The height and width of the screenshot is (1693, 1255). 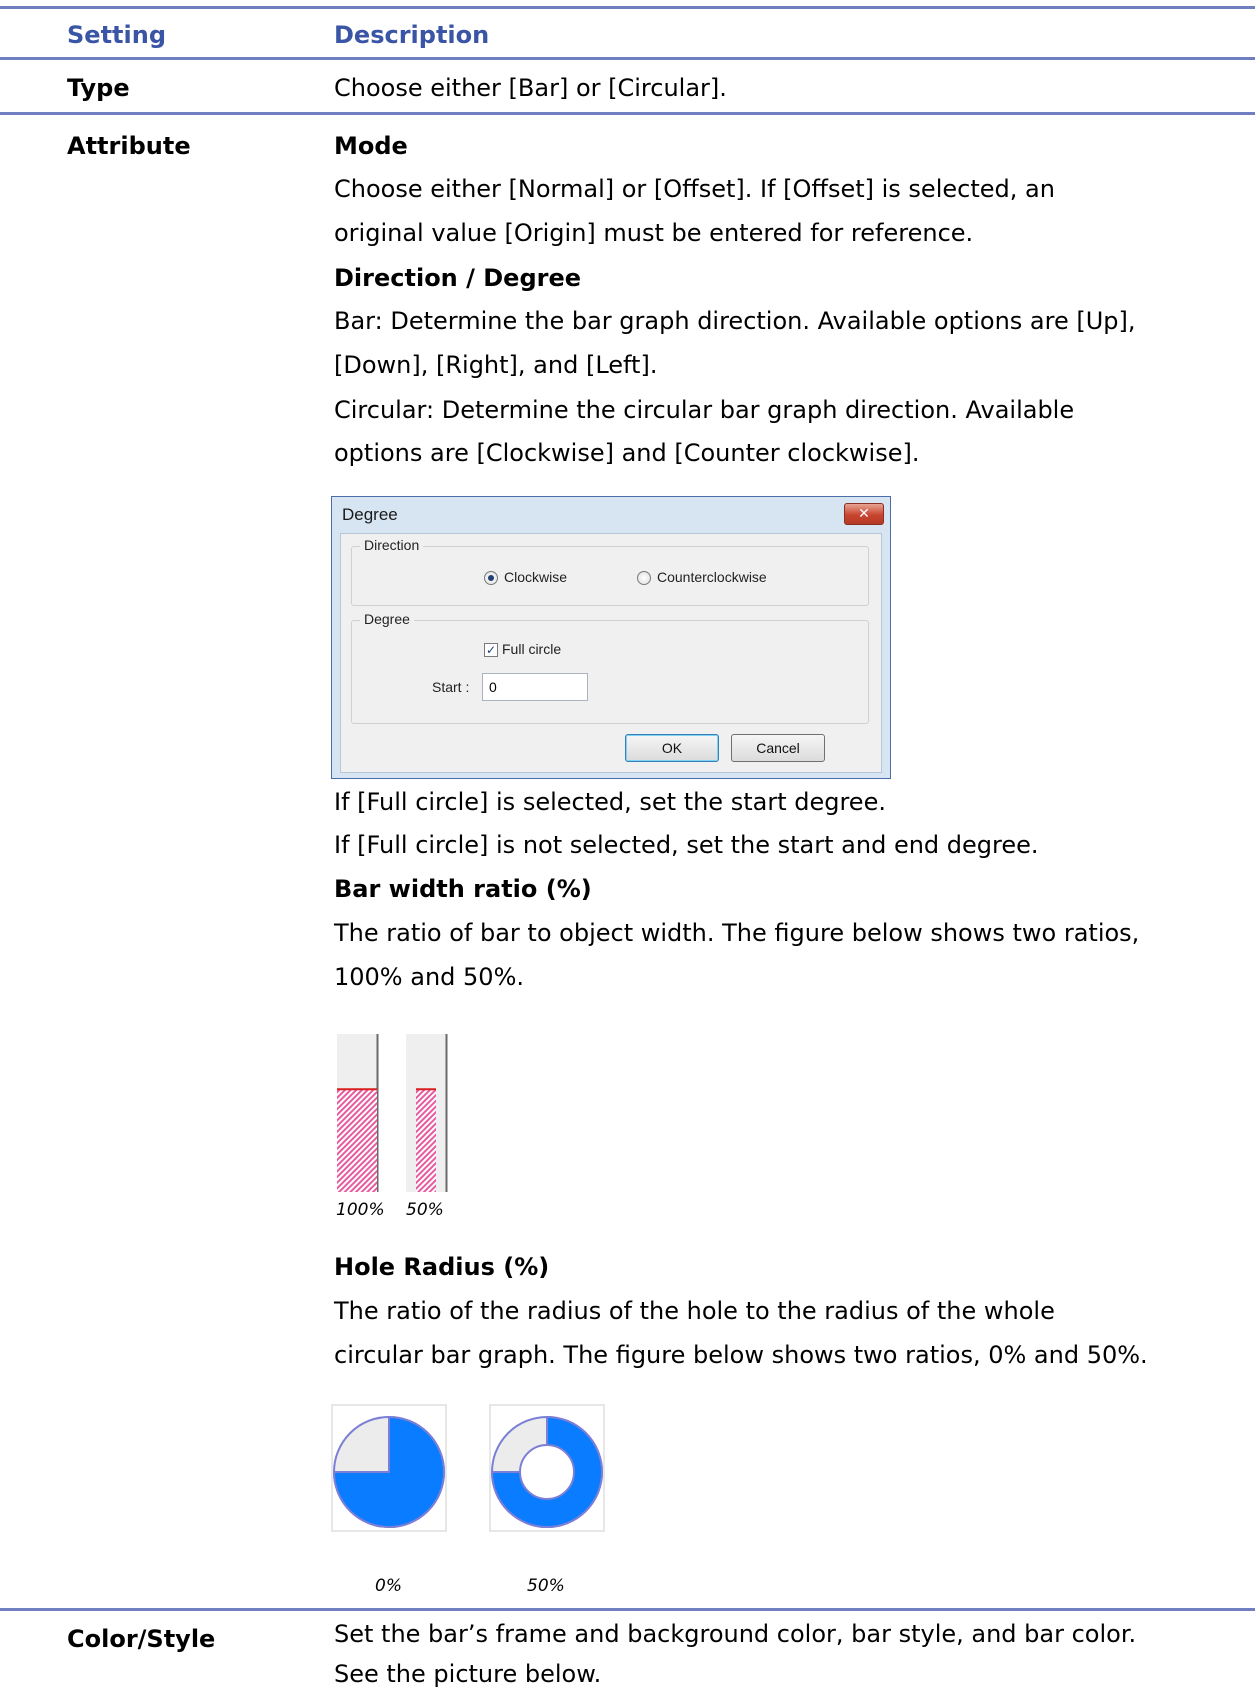 What do you see at coordinates (389, 1468) in the screenshot?
I see `hole-0-percent` at bounding box center [389, 1468].